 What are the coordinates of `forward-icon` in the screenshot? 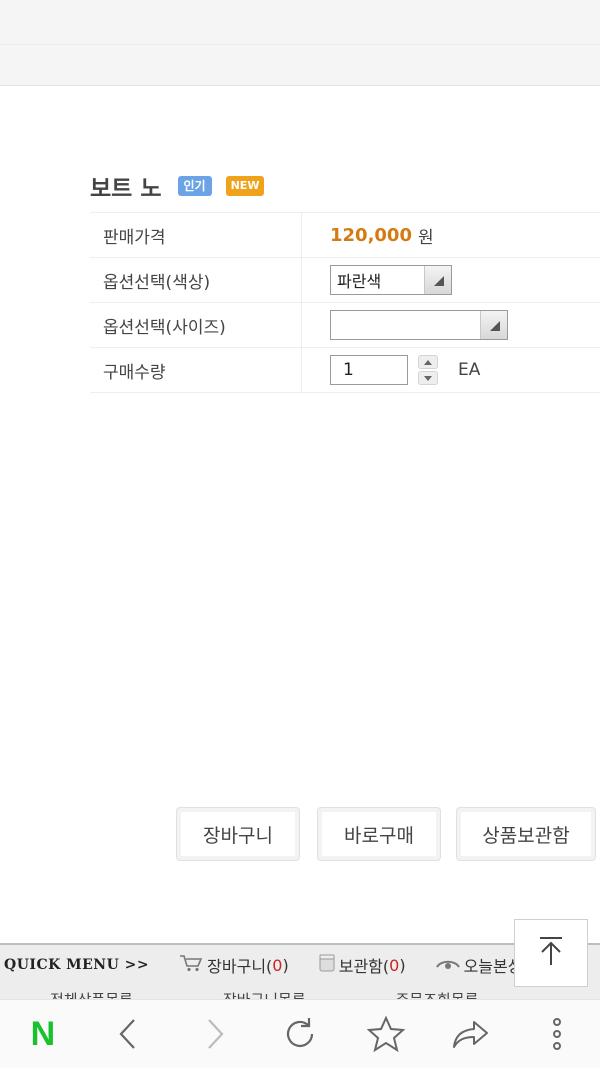 It's located at (216, 1034).